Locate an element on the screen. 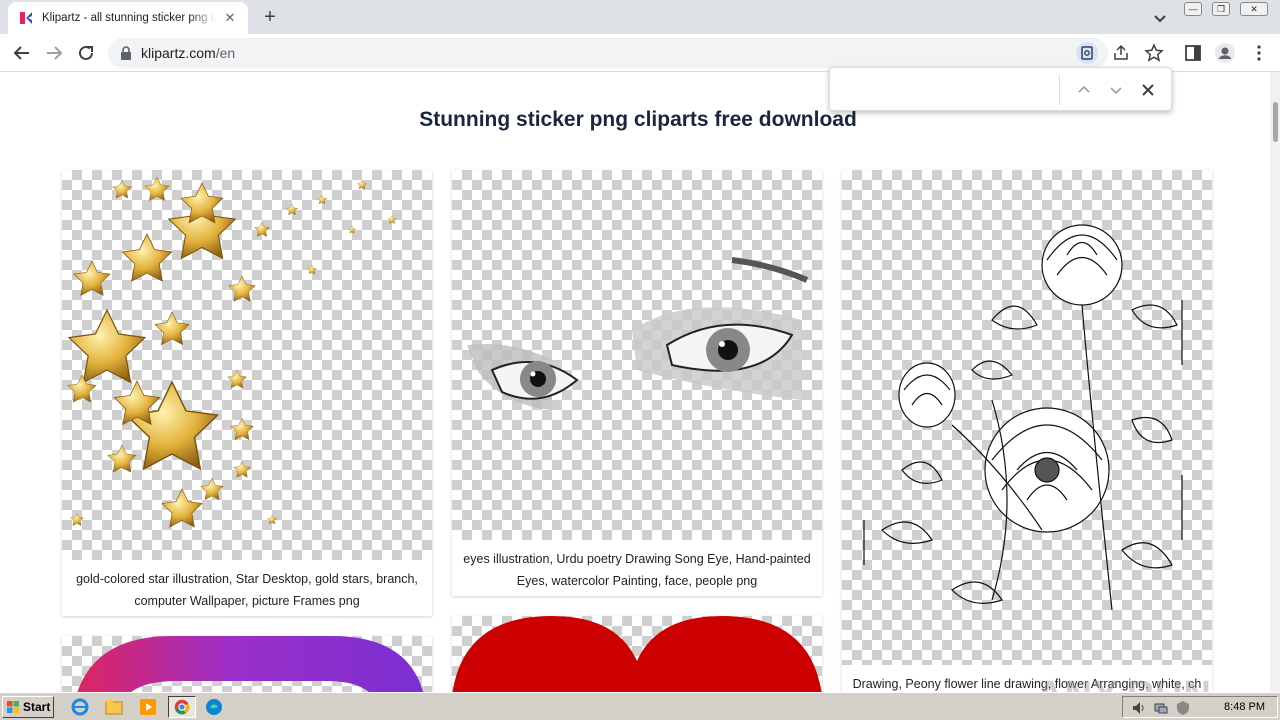 The height and width of the screenshot is (720, 1280). start-label: Start is located at coordinates (37, 707).